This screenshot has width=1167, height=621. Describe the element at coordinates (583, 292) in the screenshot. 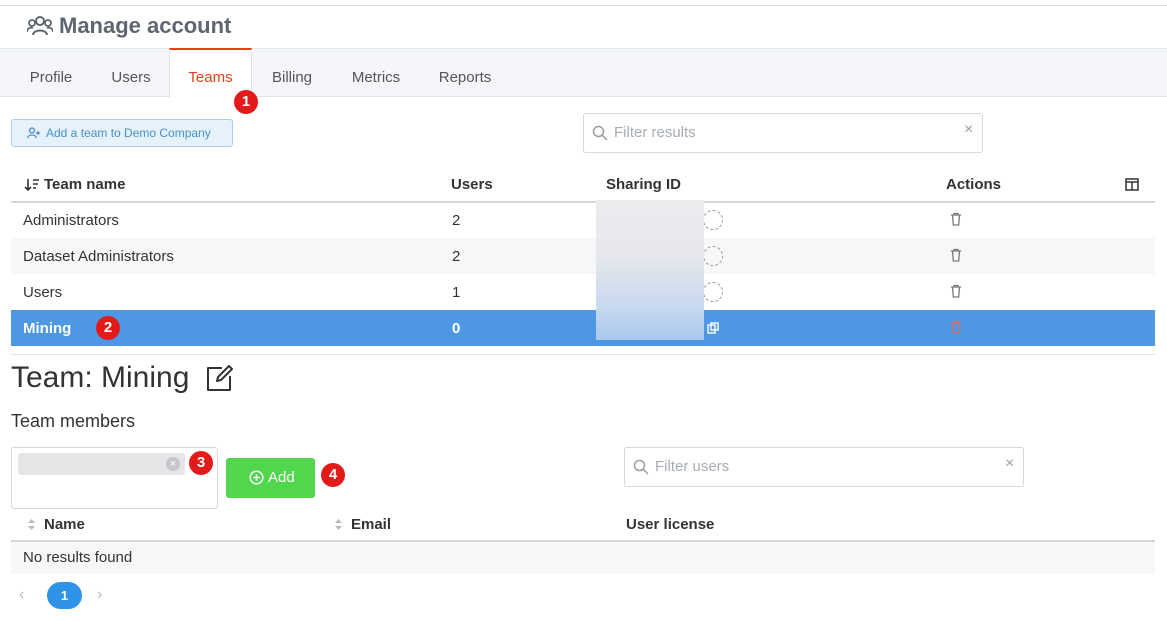

I see `table-row: Users 1` at that location.